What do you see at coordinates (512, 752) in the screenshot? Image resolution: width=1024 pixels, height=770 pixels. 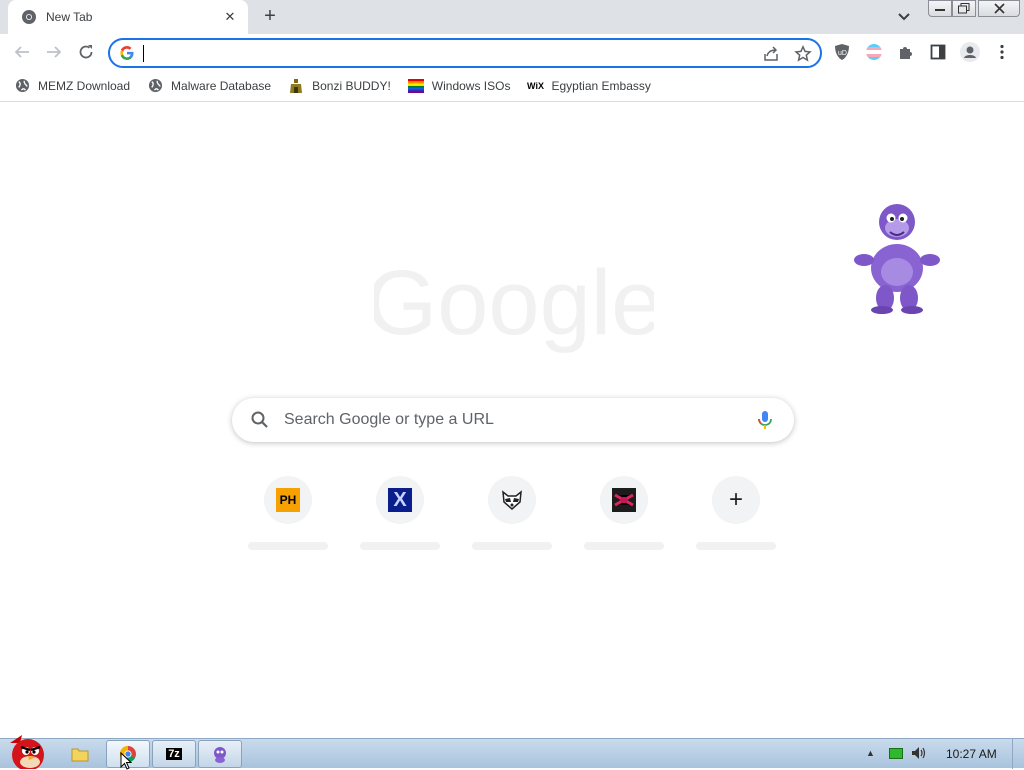 I see `taskbar: 7z ▲ 10:27 AM` at bounding box center [512, 752].